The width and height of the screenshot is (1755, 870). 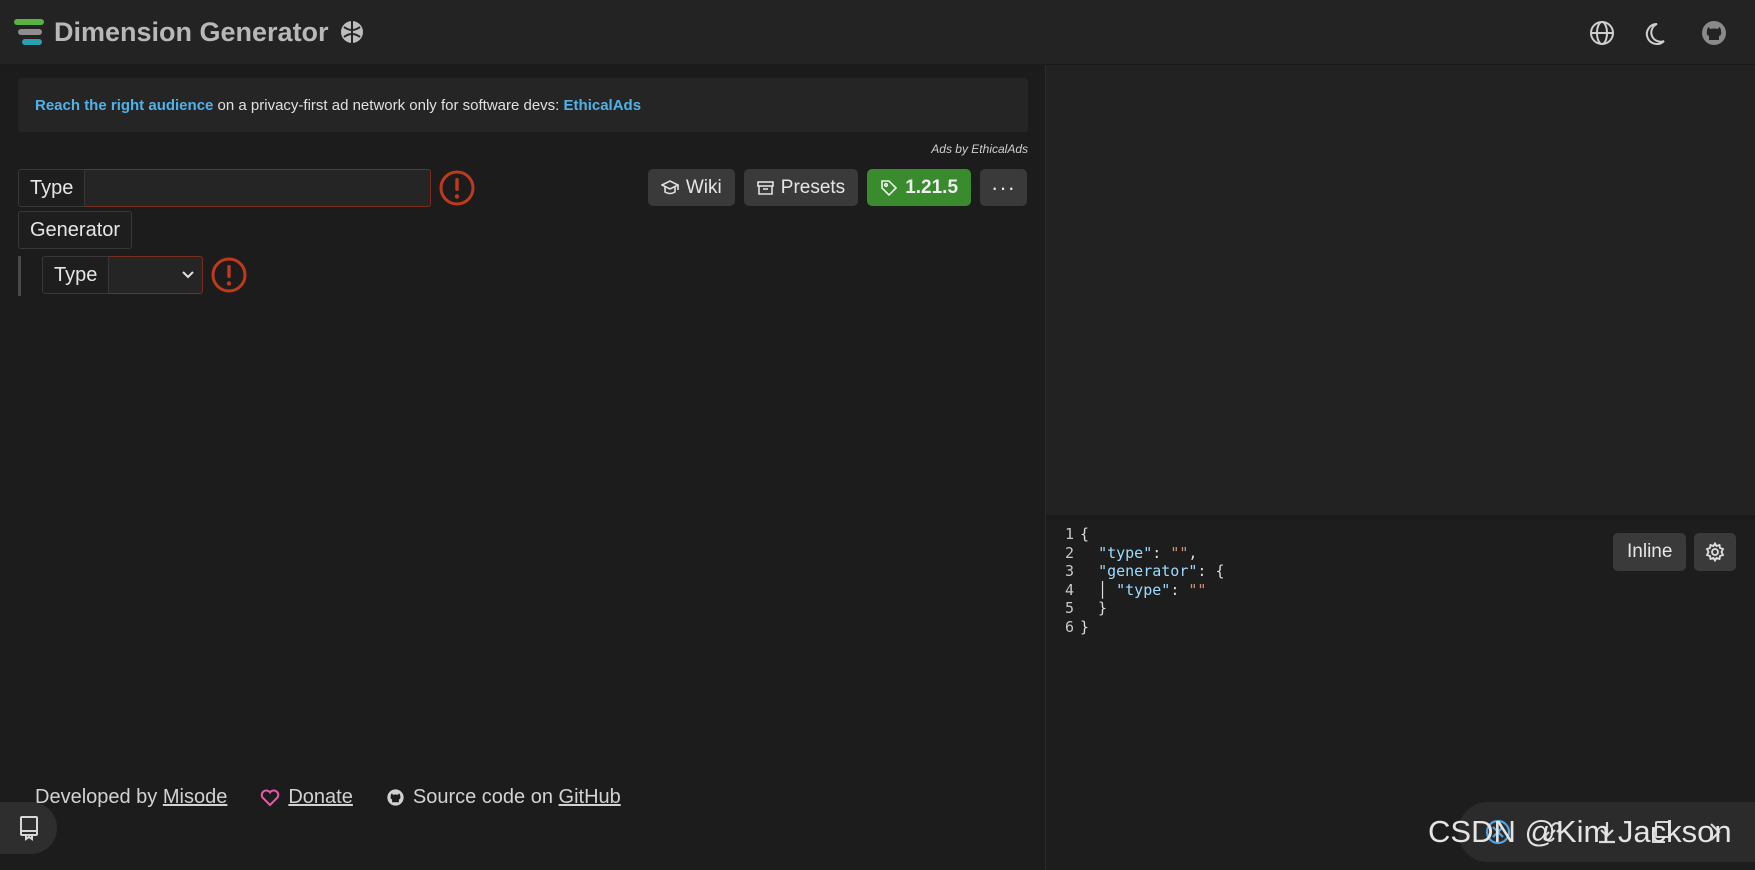 What do you see at coordinates (188, 275) in the screenshot?
I see `chevron-down-icon` at bounding box center [188, 275].